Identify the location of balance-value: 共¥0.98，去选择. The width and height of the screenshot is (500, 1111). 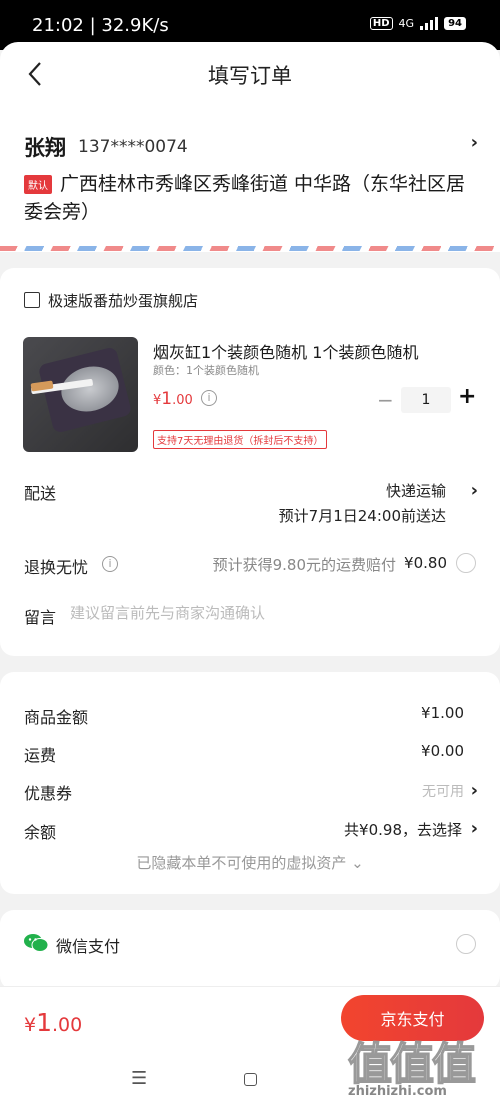
(403, 829).